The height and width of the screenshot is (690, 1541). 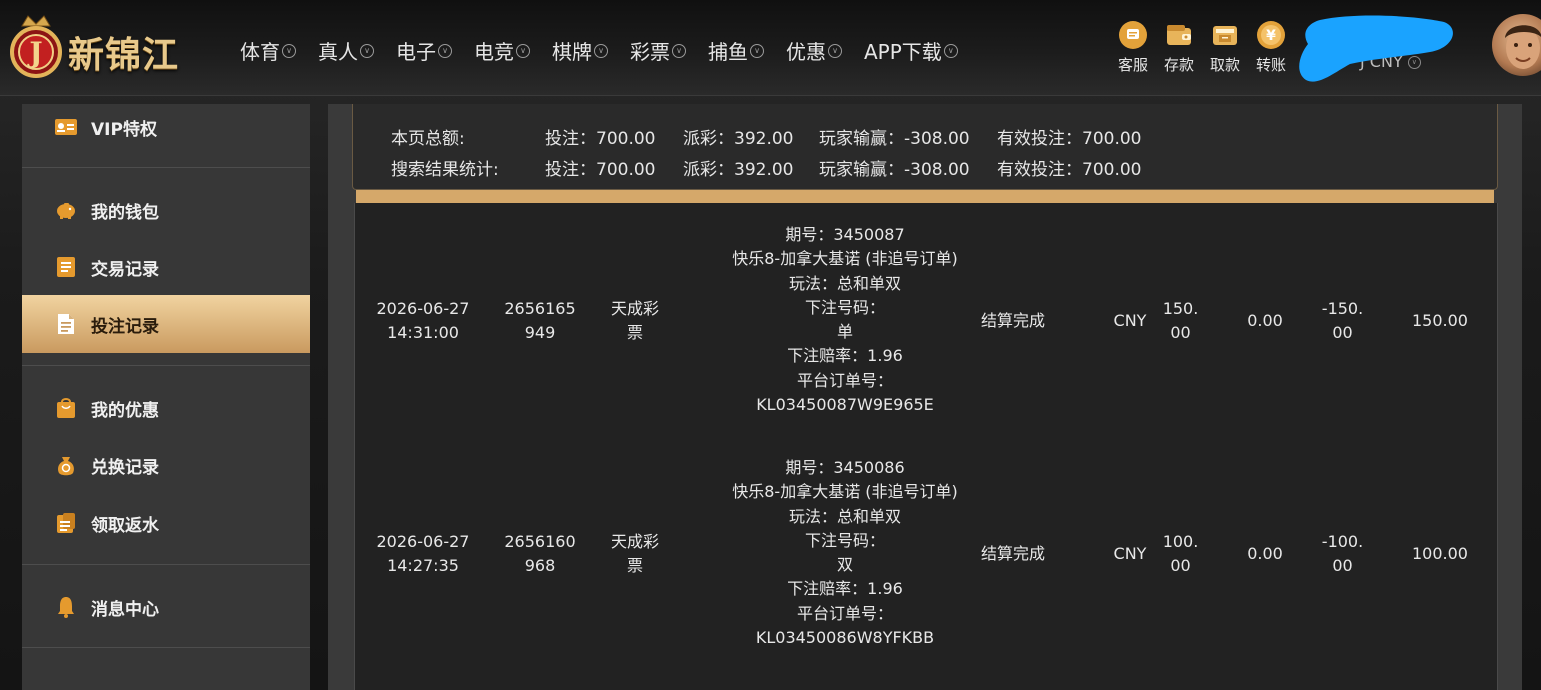 I want to click on platform-name: 天成彩票, so click(x=634, y=553).